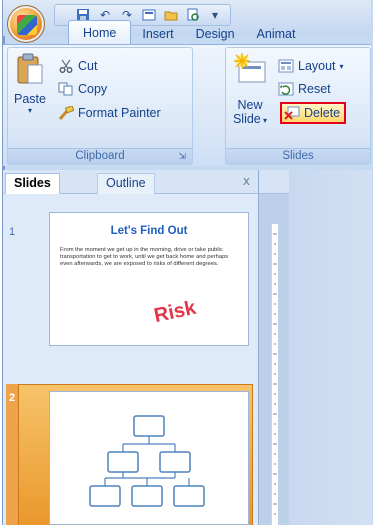 The width and height of the screenshot is (373, 525). Describe the element at coordinates (264, 120) in the screenshot. I see `new-slide-dropdown-icon: ▾` at that location.